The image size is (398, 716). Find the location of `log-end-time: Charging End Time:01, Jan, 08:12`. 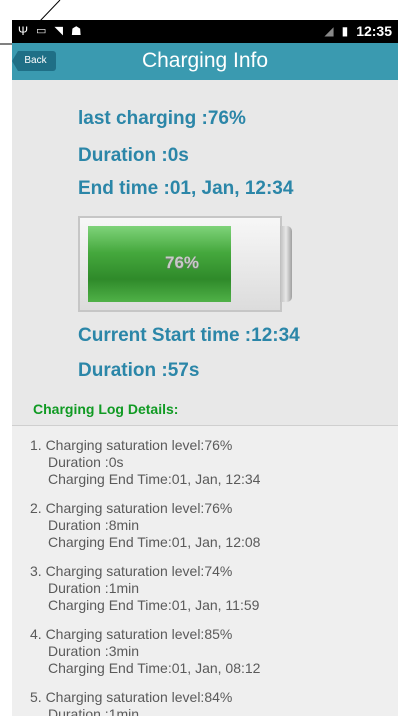

log-end-time: Charging End Time:01, Jan, 08:12 is located at coordinates (154, 668).